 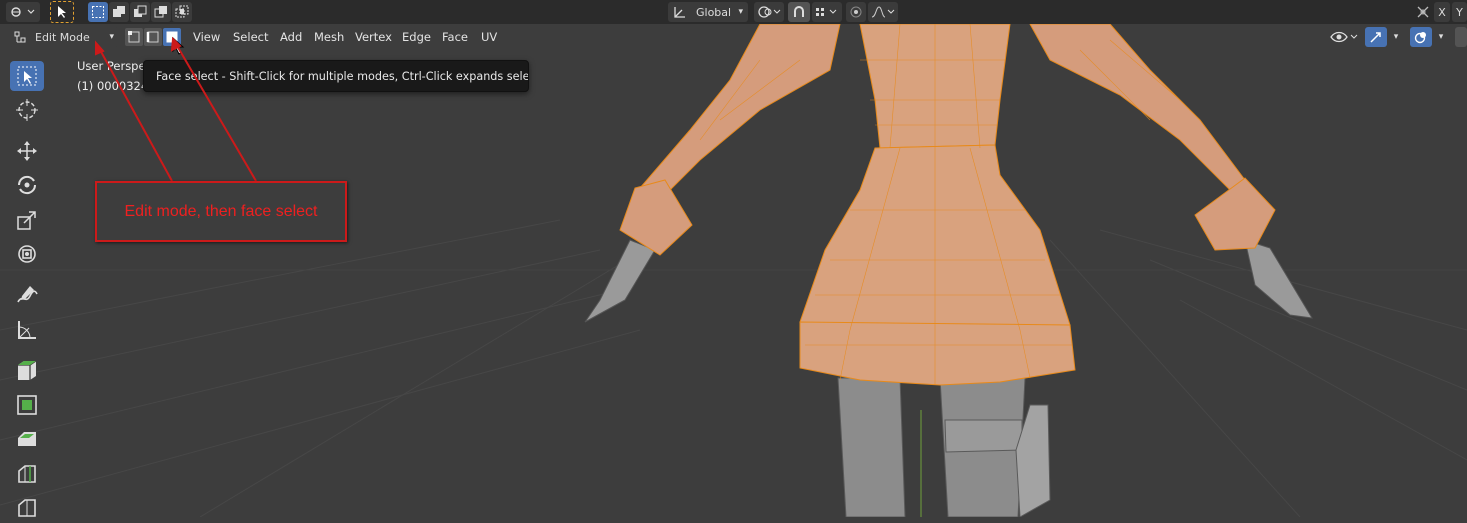 What do you see at coordinates (883, 12) in the screenshot?
I see `falloff-icon` at bounding box center [883, 12].